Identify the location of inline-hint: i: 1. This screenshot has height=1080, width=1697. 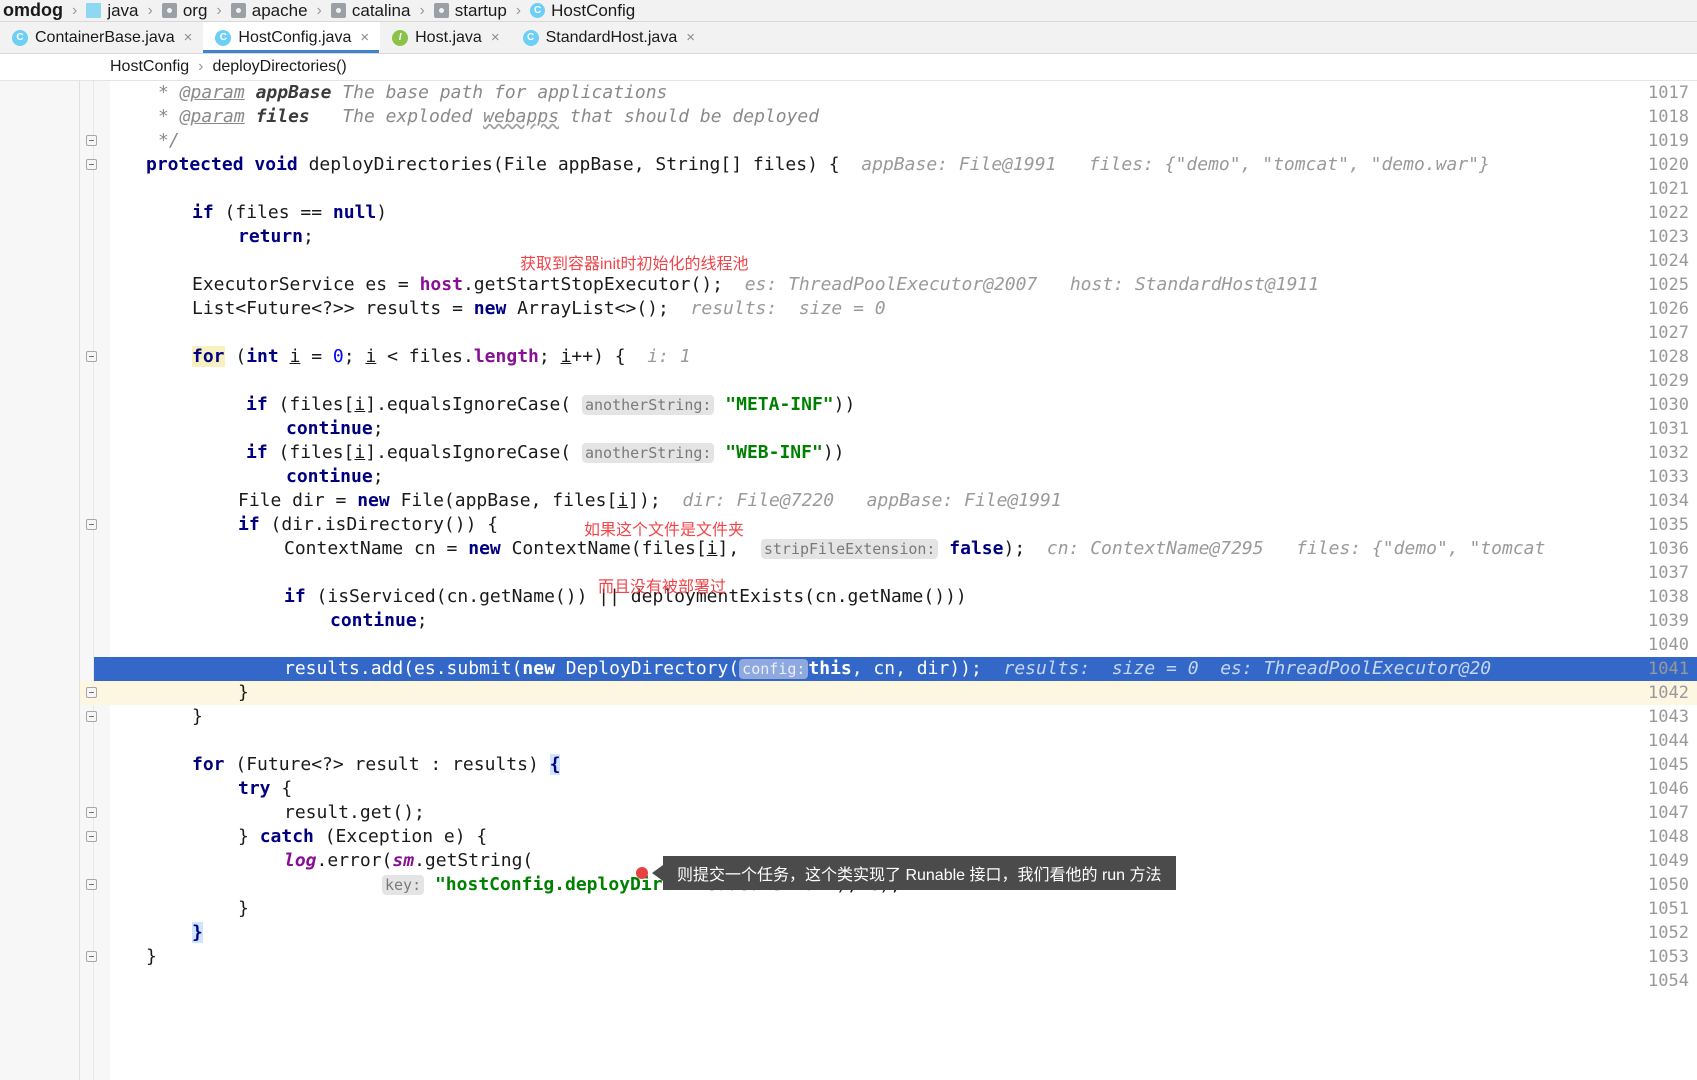
(669, 356).